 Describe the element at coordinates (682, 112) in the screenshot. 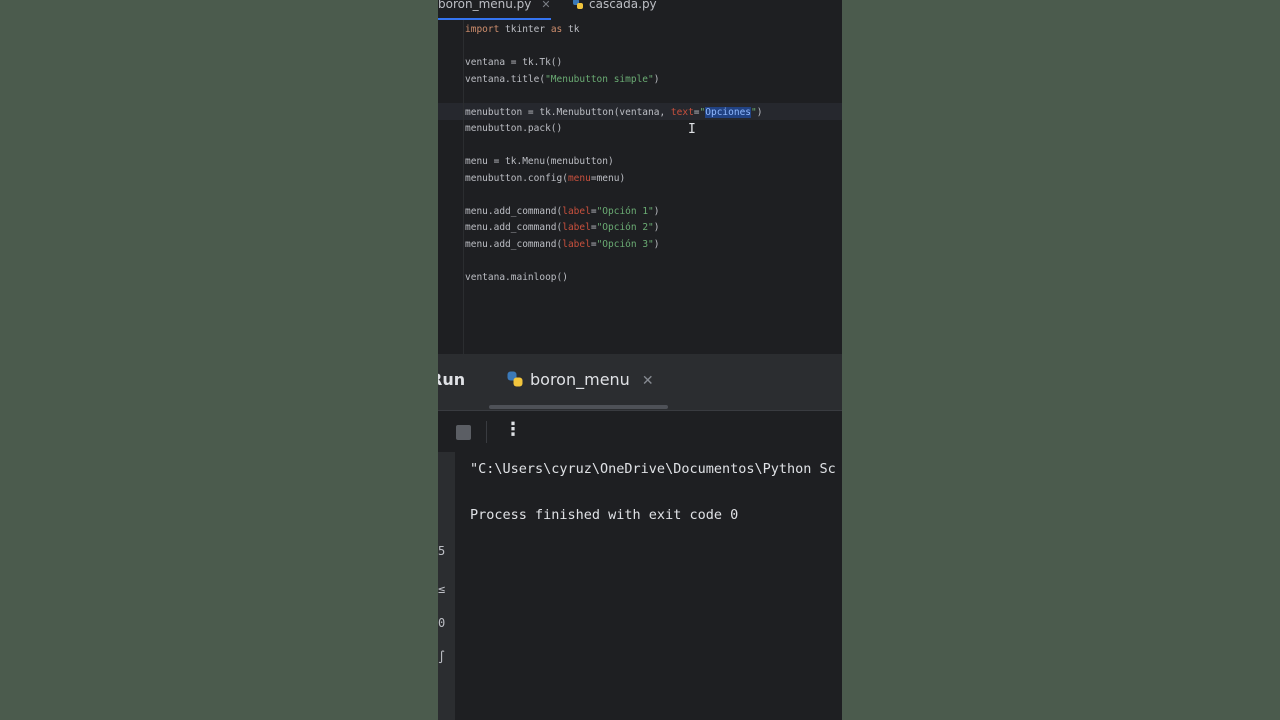

I see `code-token: text` at that location.